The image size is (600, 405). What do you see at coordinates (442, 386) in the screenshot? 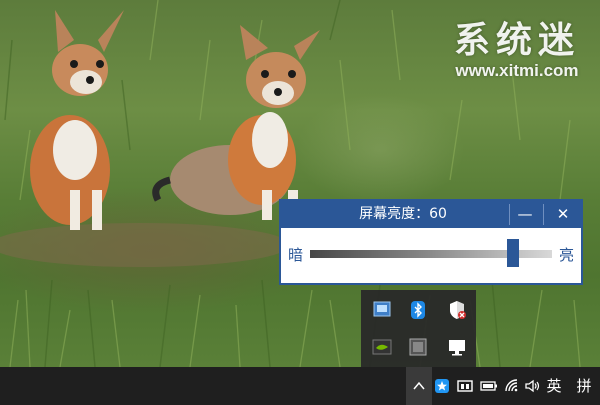
I see `app-star-icon` at bounding box center [442, 386].